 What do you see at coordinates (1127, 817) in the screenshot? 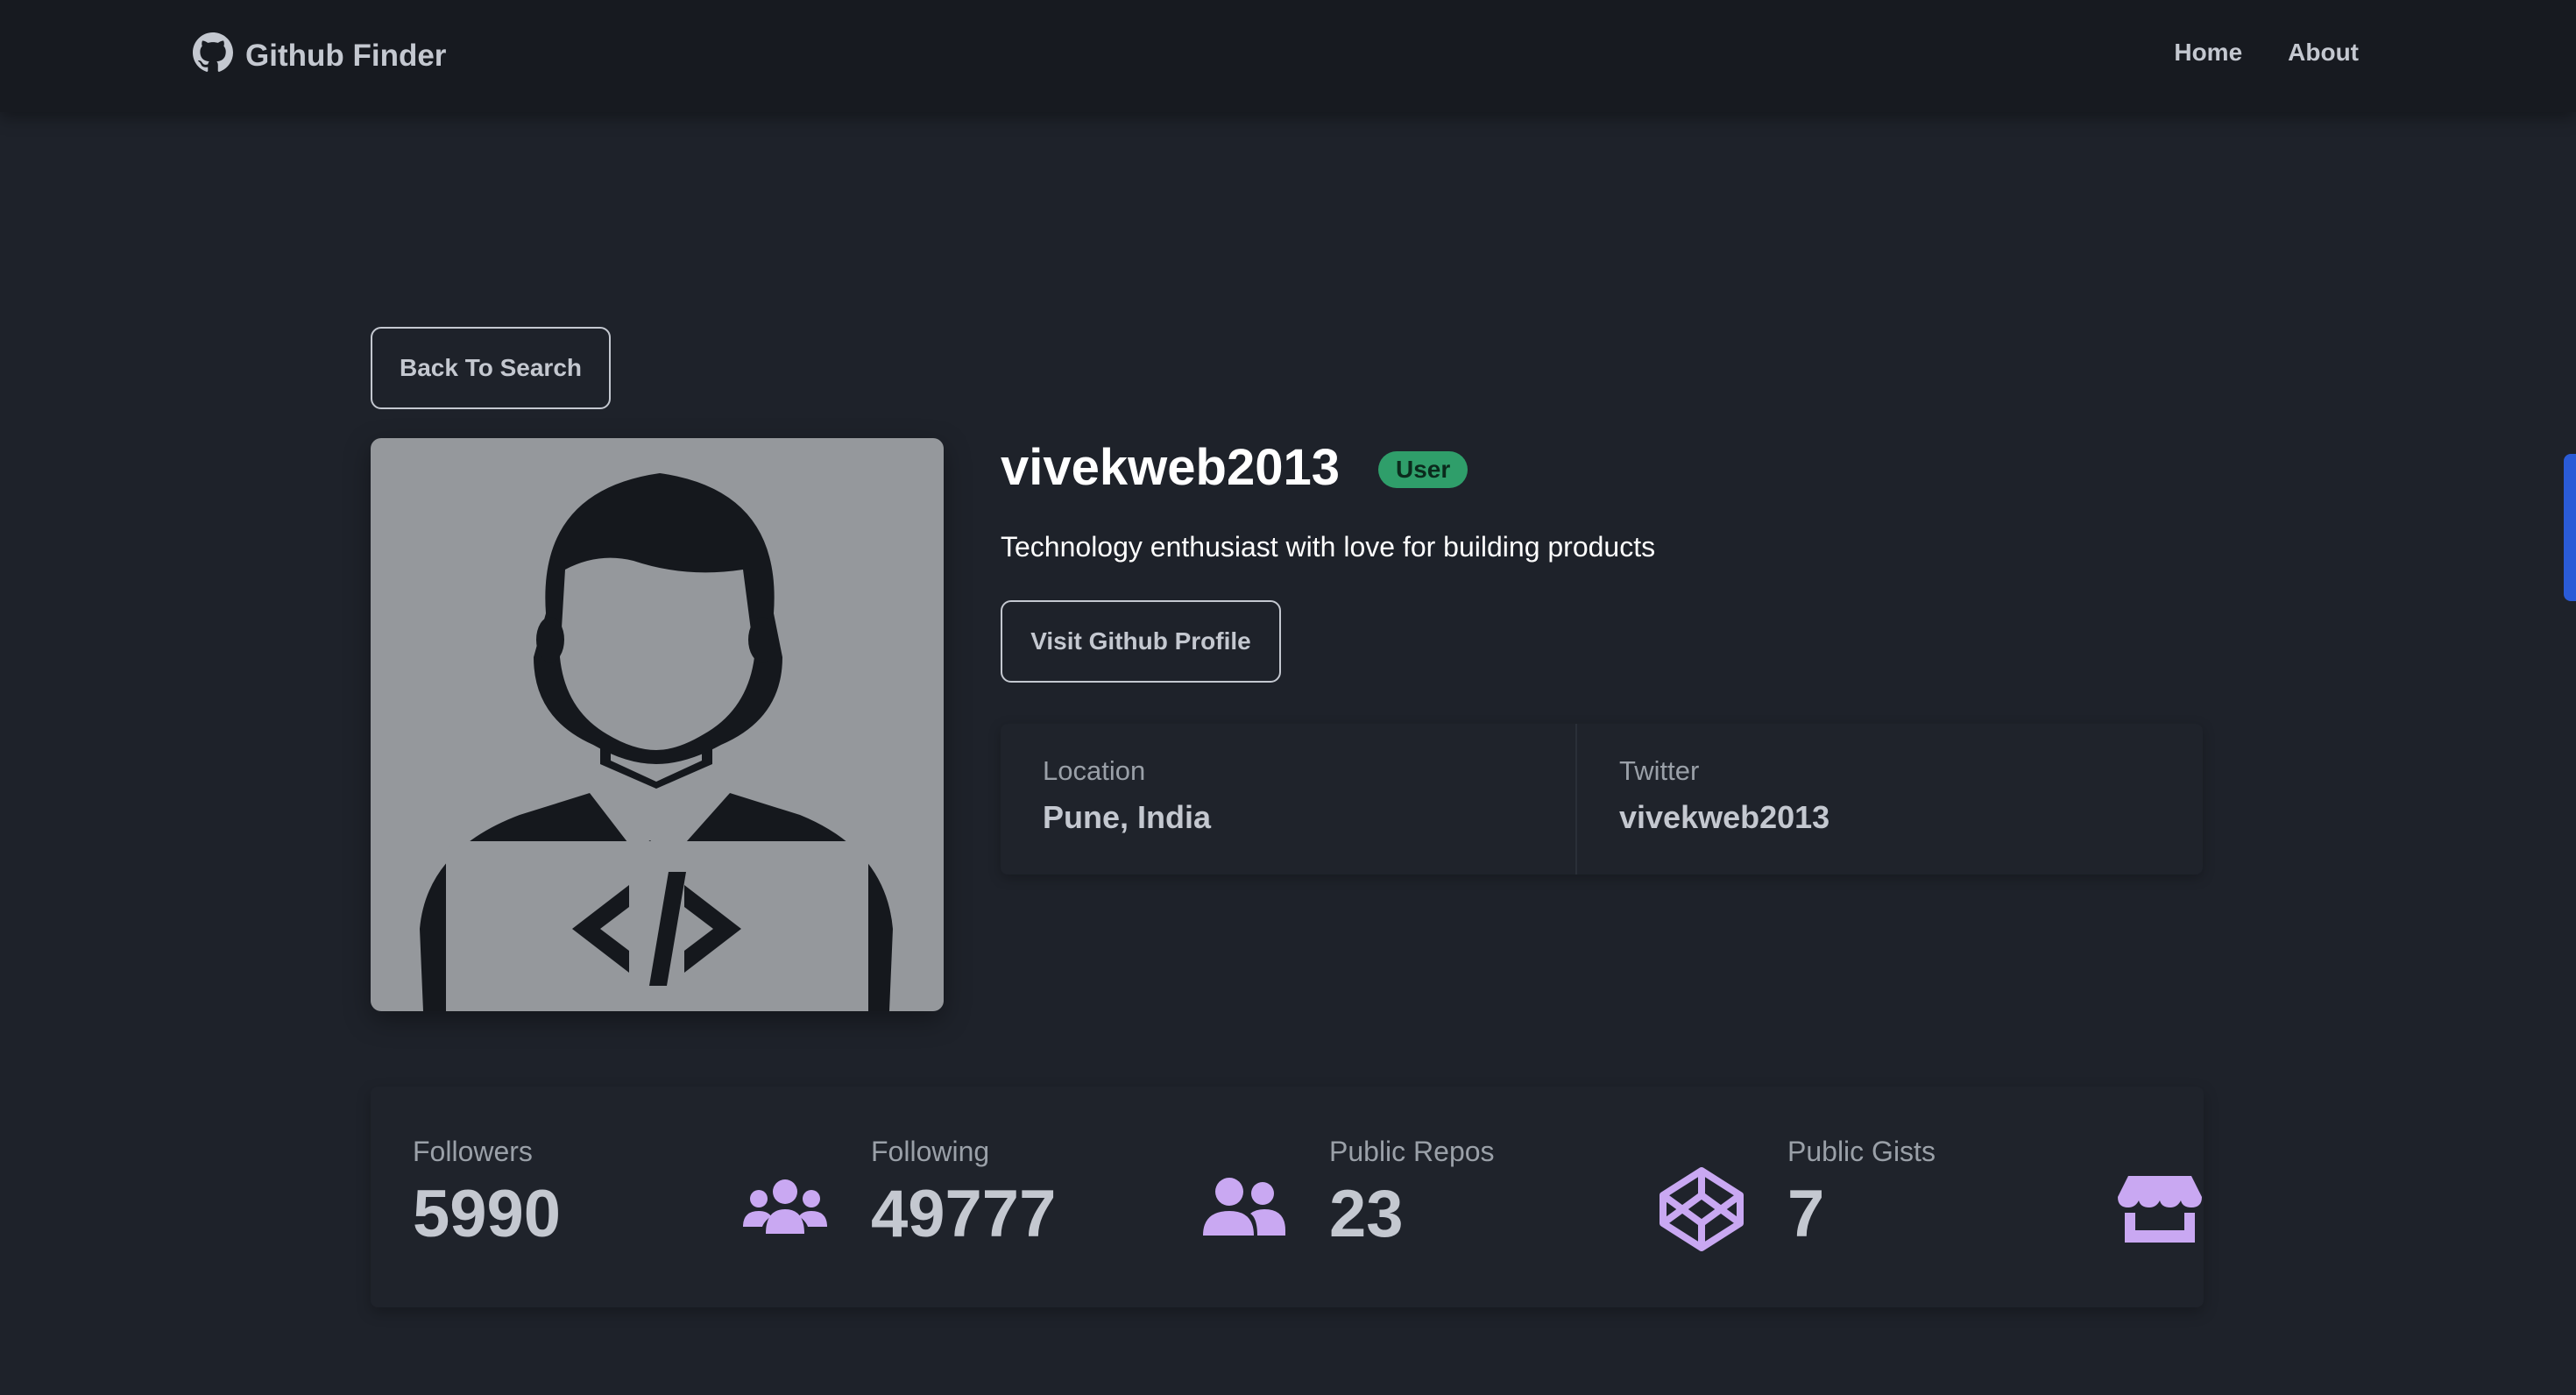
I see `location-value: Pune, India` at bounding box center [1127, 817].